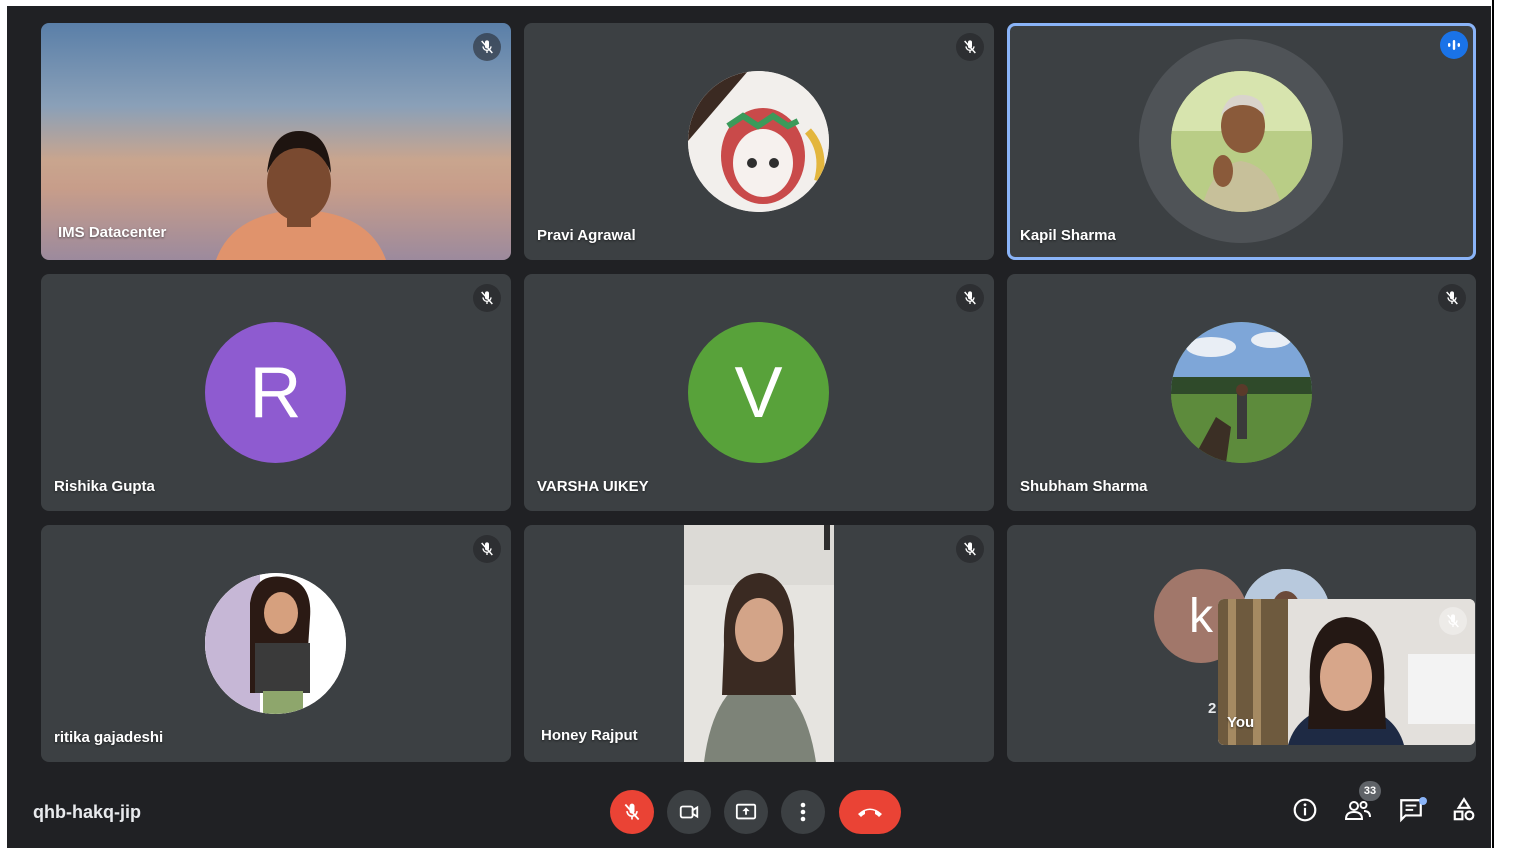 This screenshot has width=1519, height=848. I want to click on participant-tile: Shubham Sharma, so click(1241, 392).